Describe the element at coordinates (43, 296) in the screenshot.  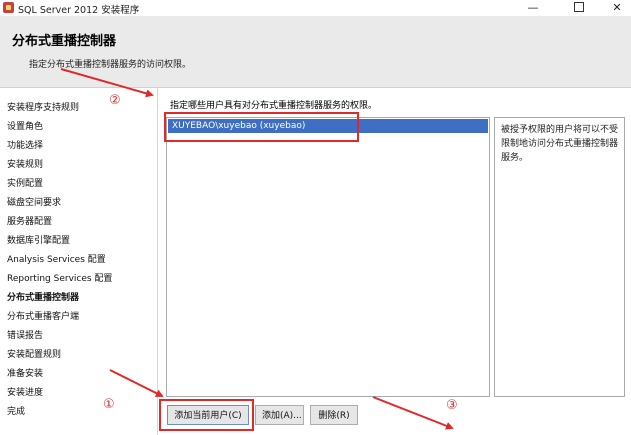
I see `sidebar-item-distributed-replay-controller: 分布式重播控制器` at that location.